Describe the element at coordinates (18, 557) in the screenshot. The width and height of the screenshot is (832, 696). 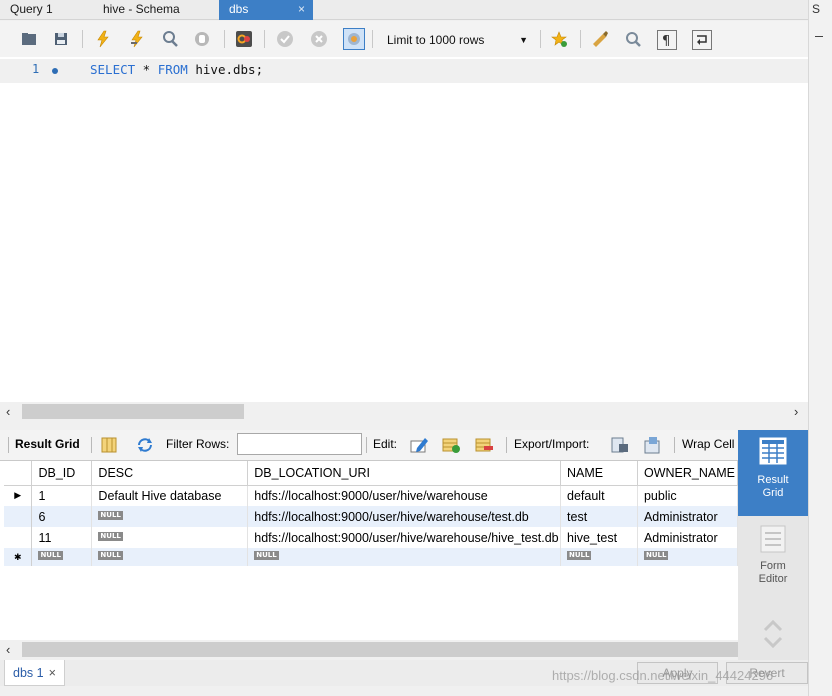
I see `new-row-icon: ✱` at that location.